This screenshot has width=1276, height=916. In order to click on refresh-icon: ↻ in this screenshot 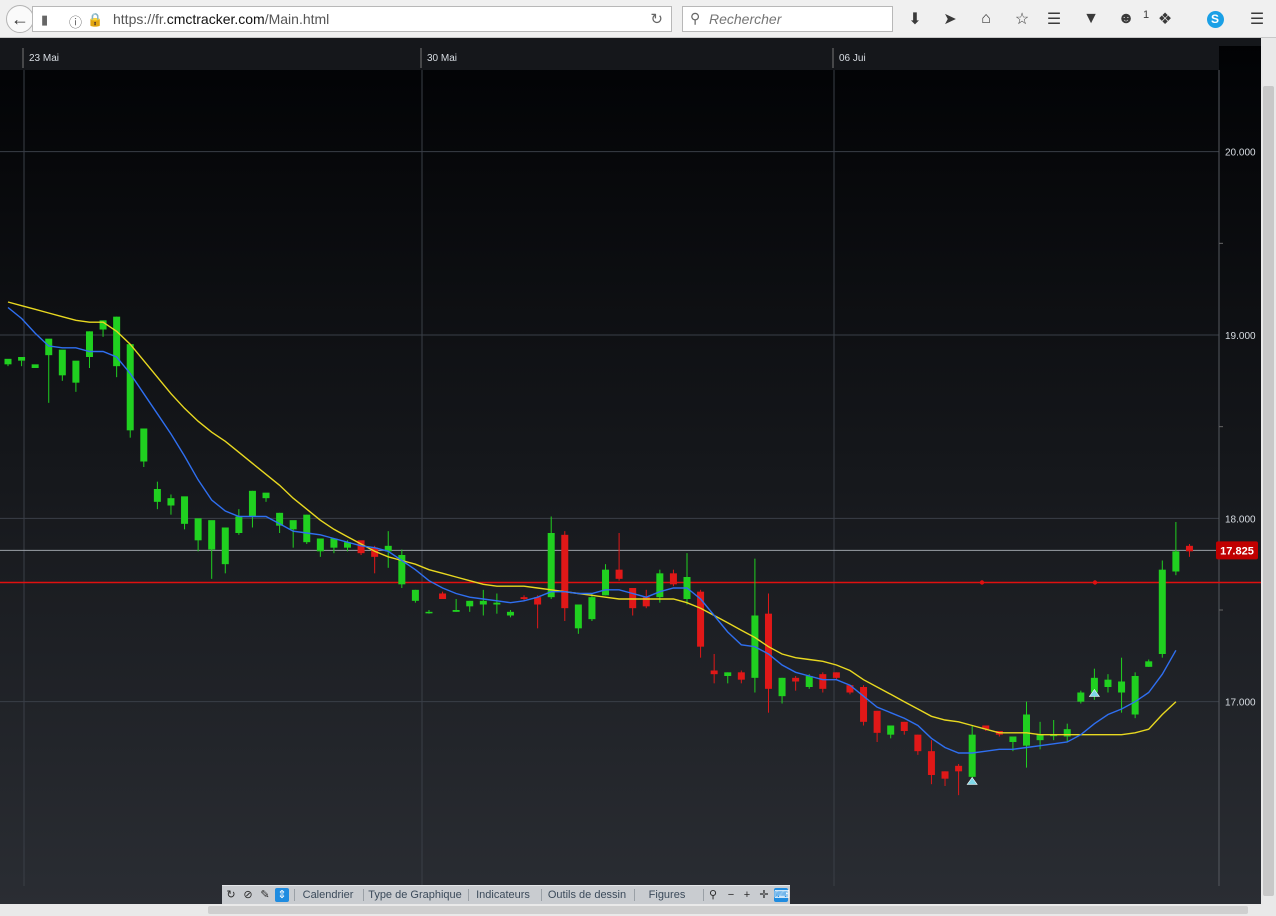, I will do `click(231, 895)`.